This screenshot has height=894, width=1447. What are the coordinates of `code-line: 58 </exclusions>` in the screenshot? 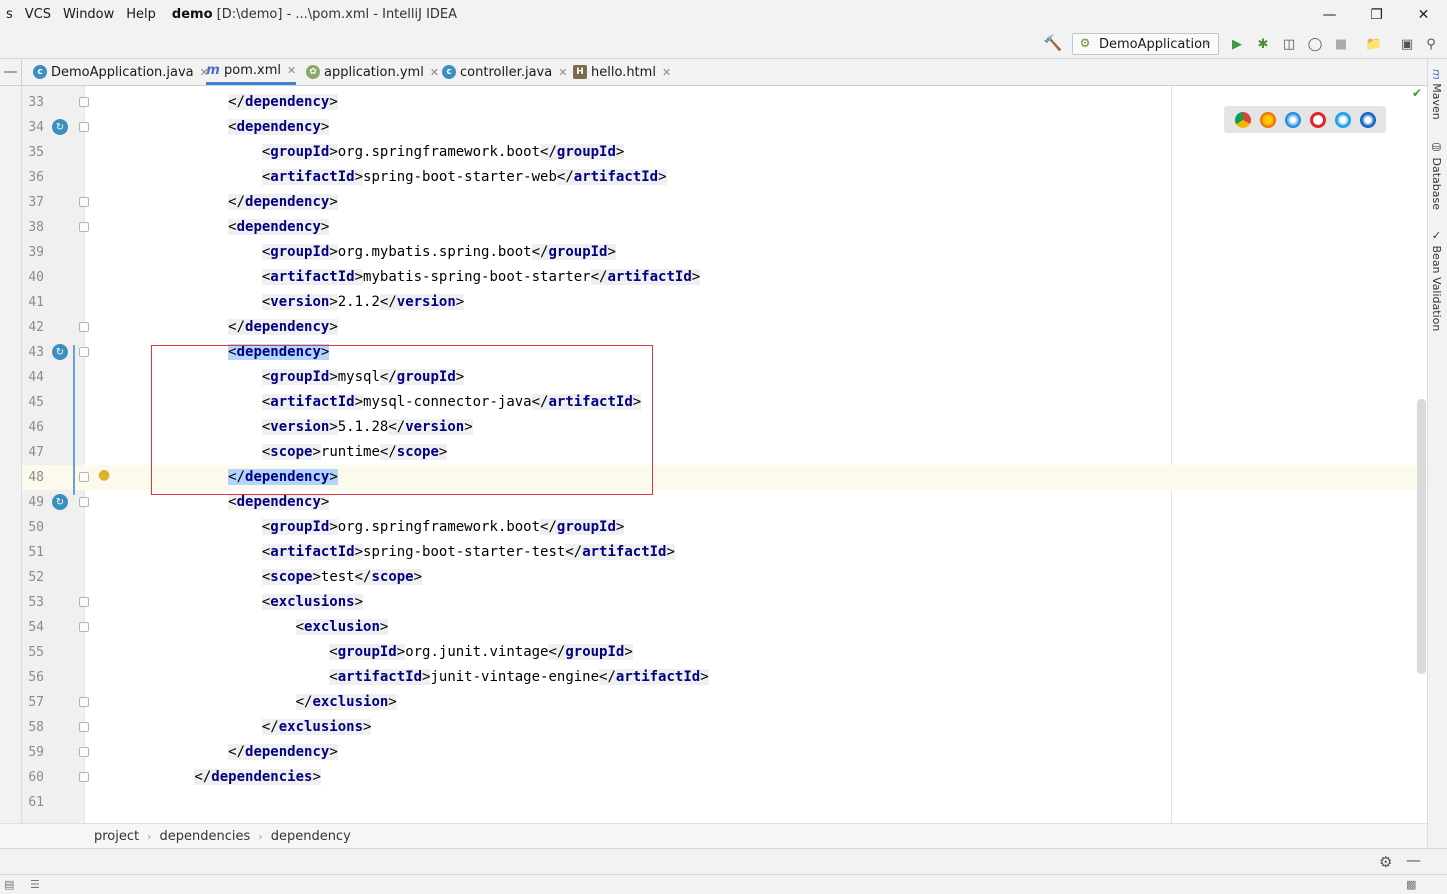 It's located at (724, 727).